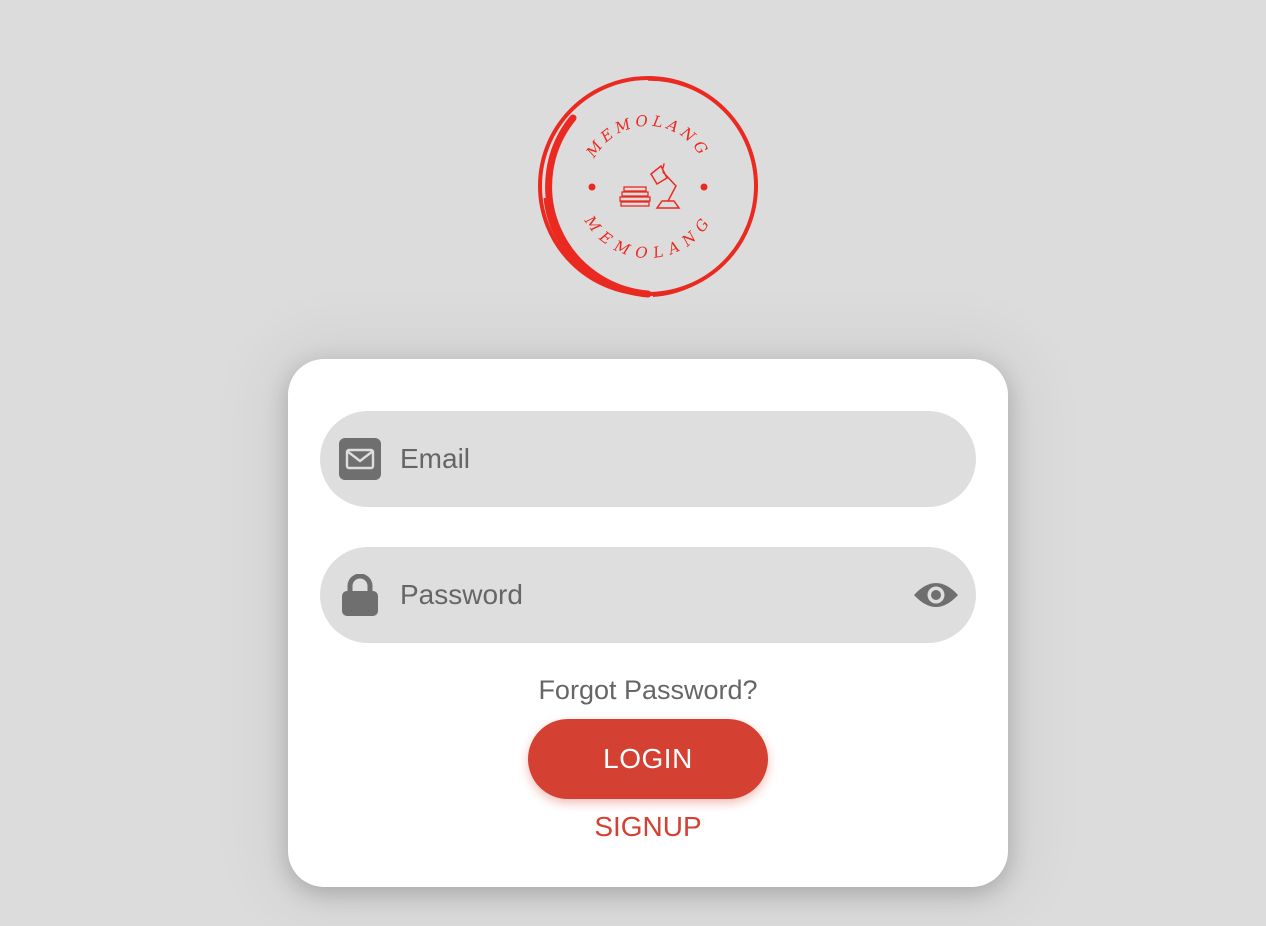  I want to click on login-button: LOGIN, so click(648, 759).